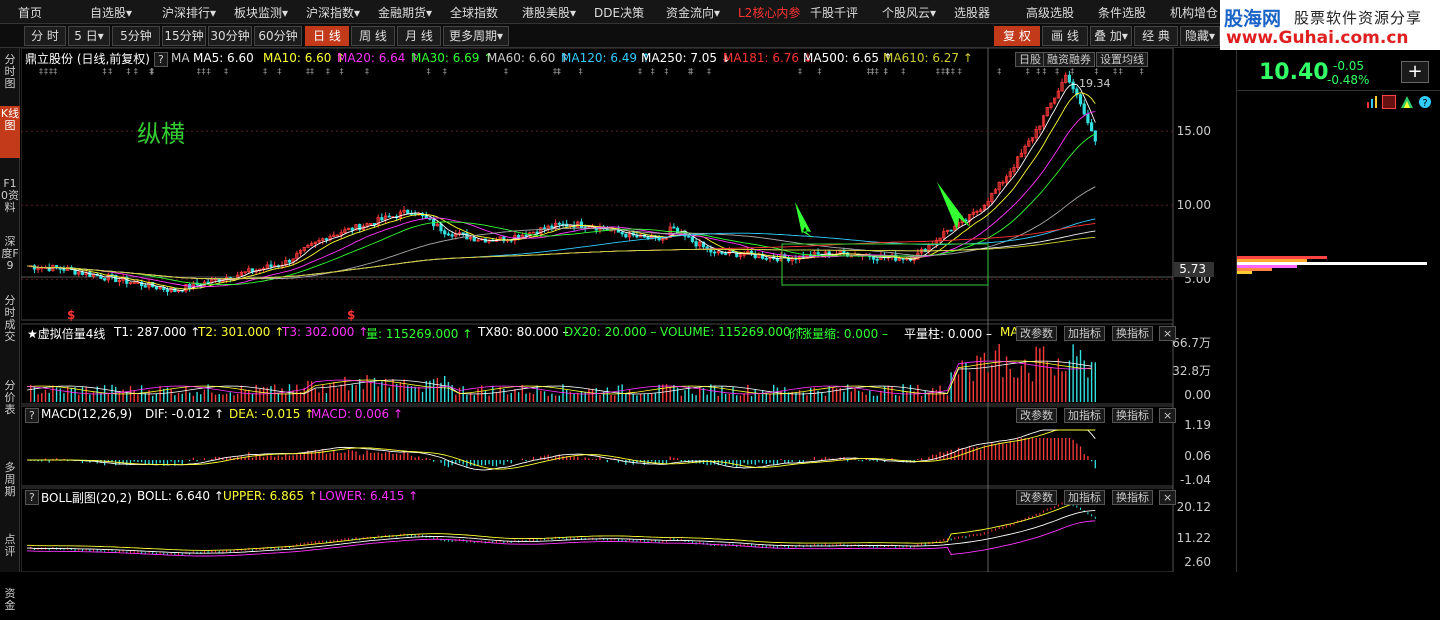 The height and width of the screenshot is (620, 1440). What do you see at coordinates (1168, 415) in the screenshot?
I see `macd_panel-button-3: ×` at bounding box center [1168, 415].